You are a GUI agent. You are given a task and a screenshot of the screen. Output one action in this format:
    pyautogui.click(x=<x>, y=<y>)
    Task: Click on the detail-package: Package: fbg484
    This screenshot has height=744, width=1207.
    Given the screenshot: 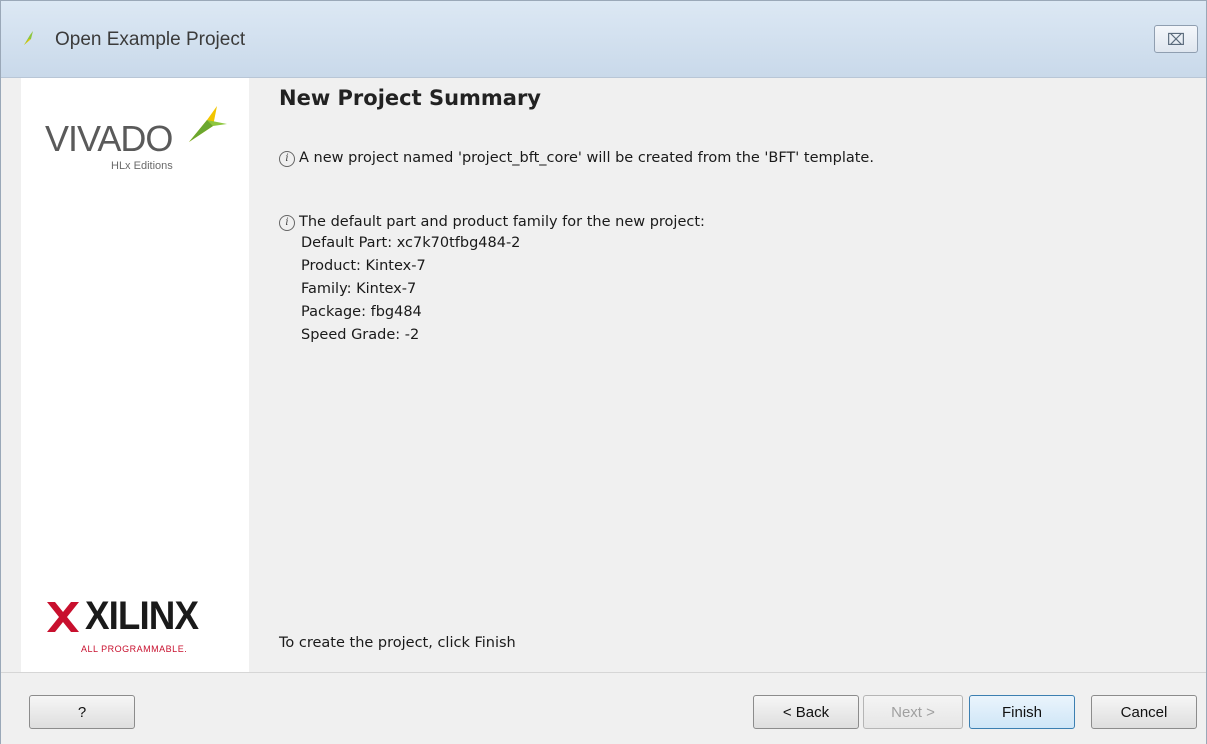 What is the action you would take?
    pyautogui.click(x=361, y=312)
    